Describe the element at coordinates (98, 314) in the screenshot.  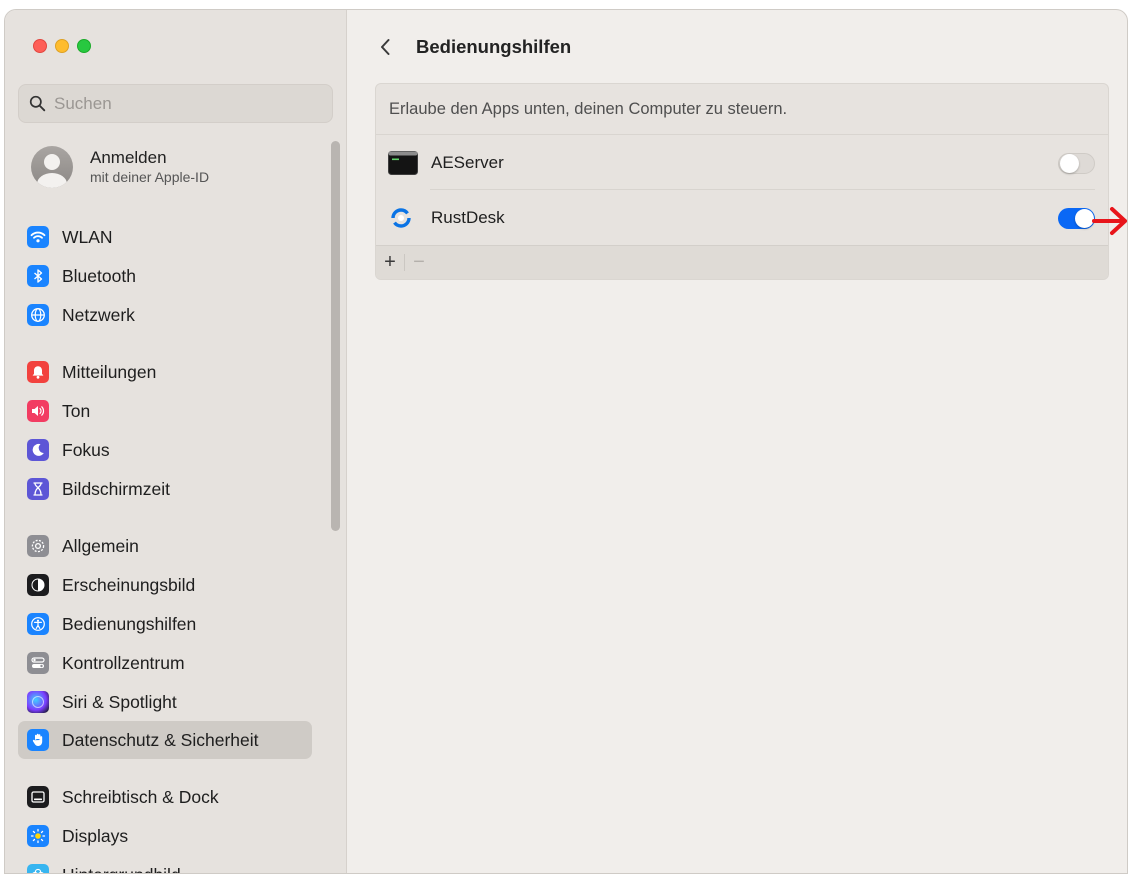
I see `sidebar-item-label: Netzwerk` at that location.